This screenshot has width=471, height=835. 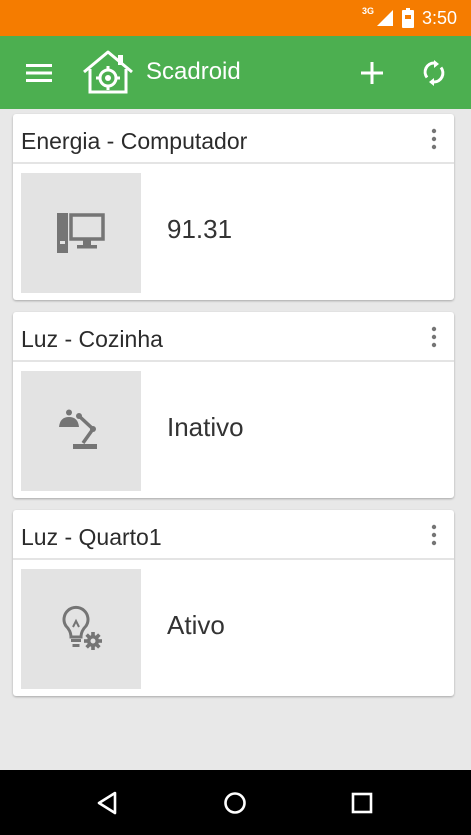 I want to click on status-icons: 3G 3:50, so click(x=409, y=18).